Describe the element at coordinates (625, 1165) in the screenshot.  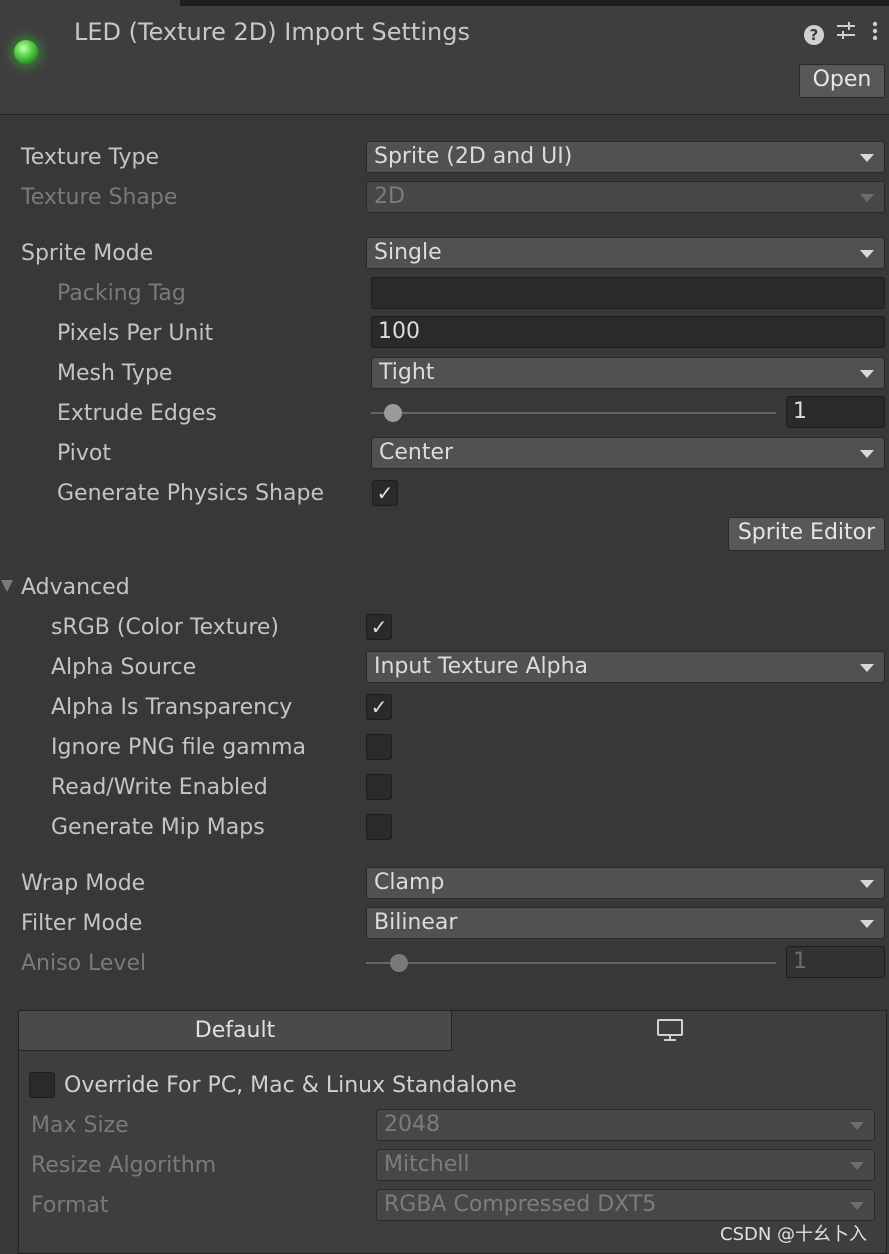
I see `resize-algorithm-dropdown: Mitchell` at that location.